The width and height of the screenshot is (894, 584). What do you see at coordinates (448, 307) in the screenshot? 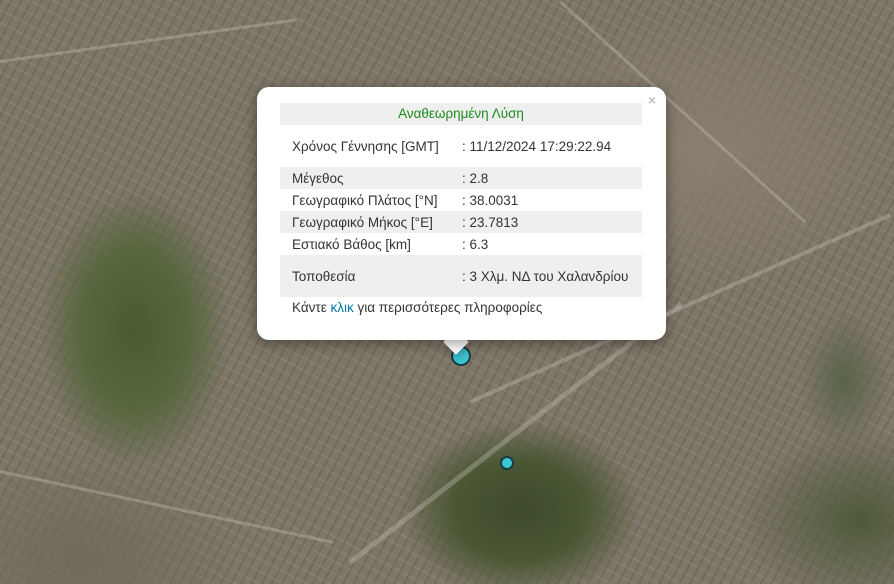
I see `footer-suffix: για περισσότερες πληροφορίες` at bounding box center [448, 307].